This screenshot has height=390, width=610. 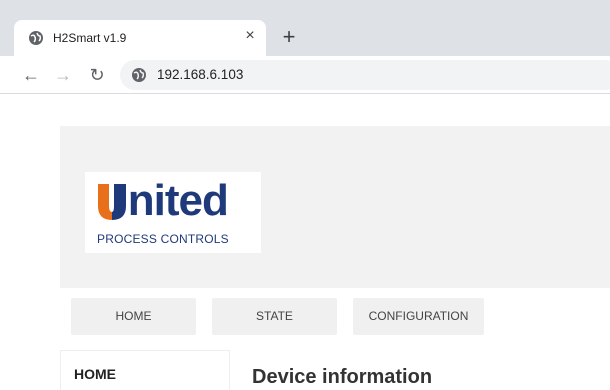 I want to click on sidebar-heading: HOME, so click(x=95, y=374).